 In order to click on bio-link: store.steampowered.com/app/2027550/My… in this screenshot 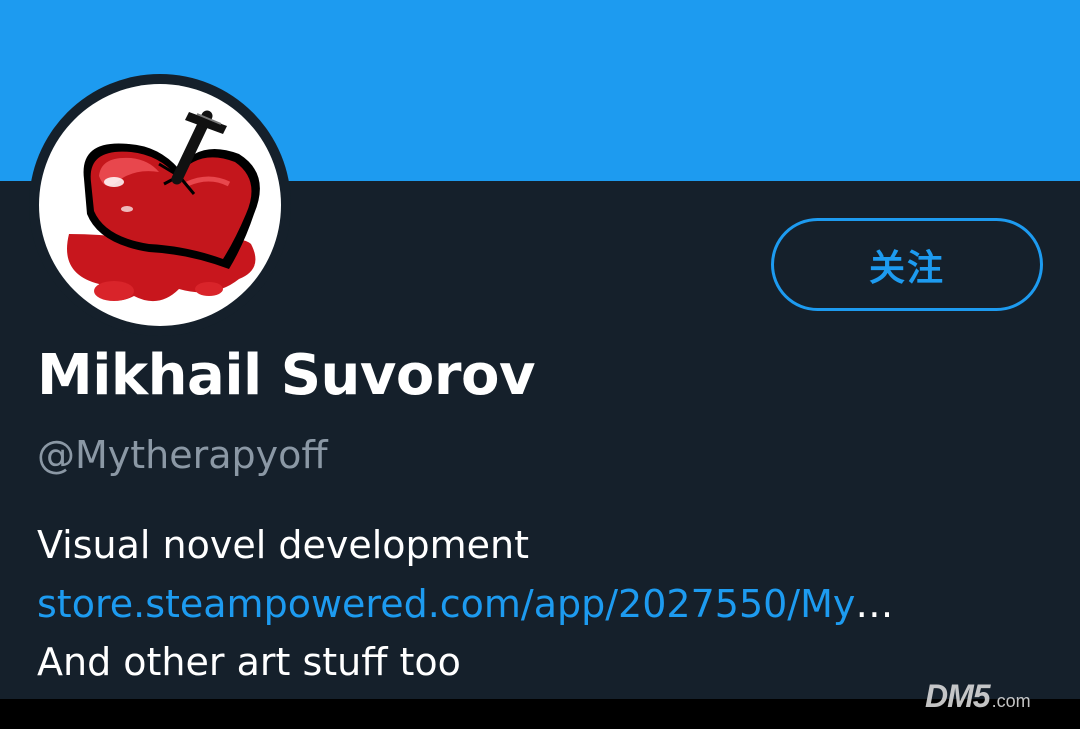, I will do `click(465, 604)`.